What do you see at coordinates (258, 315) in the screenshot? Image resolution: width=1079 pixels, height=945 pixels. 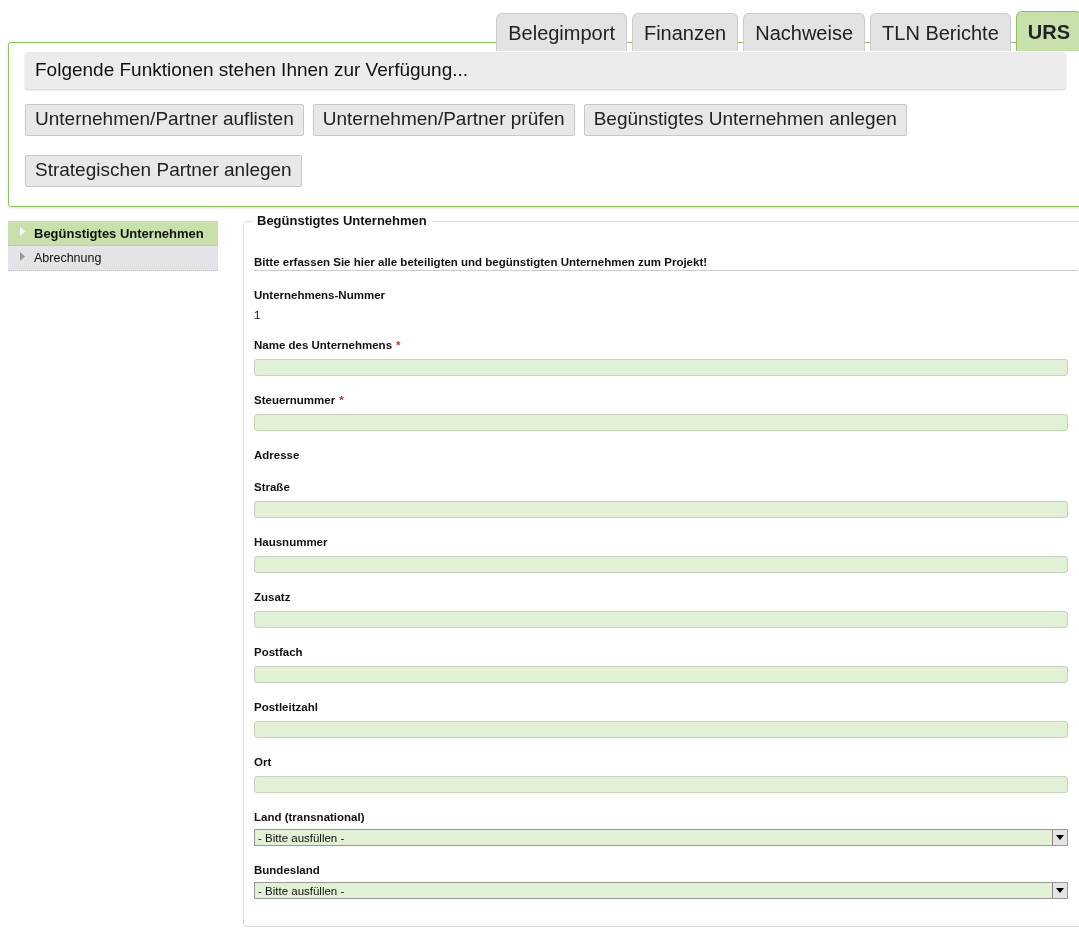 I see `field-value: 1` at bounding box center [258, 315].